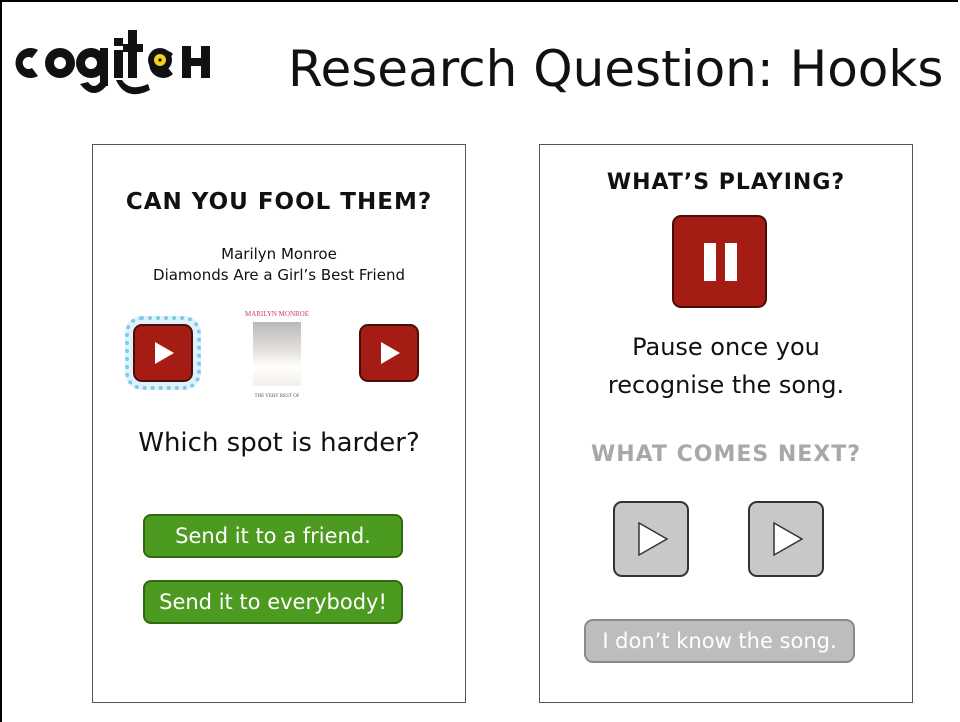  What do you see at coordinates (279, 202) in the screenshot?
I see `panel-heading: CAN YOU FOOL THEM?` at bounding box center [279, 202].